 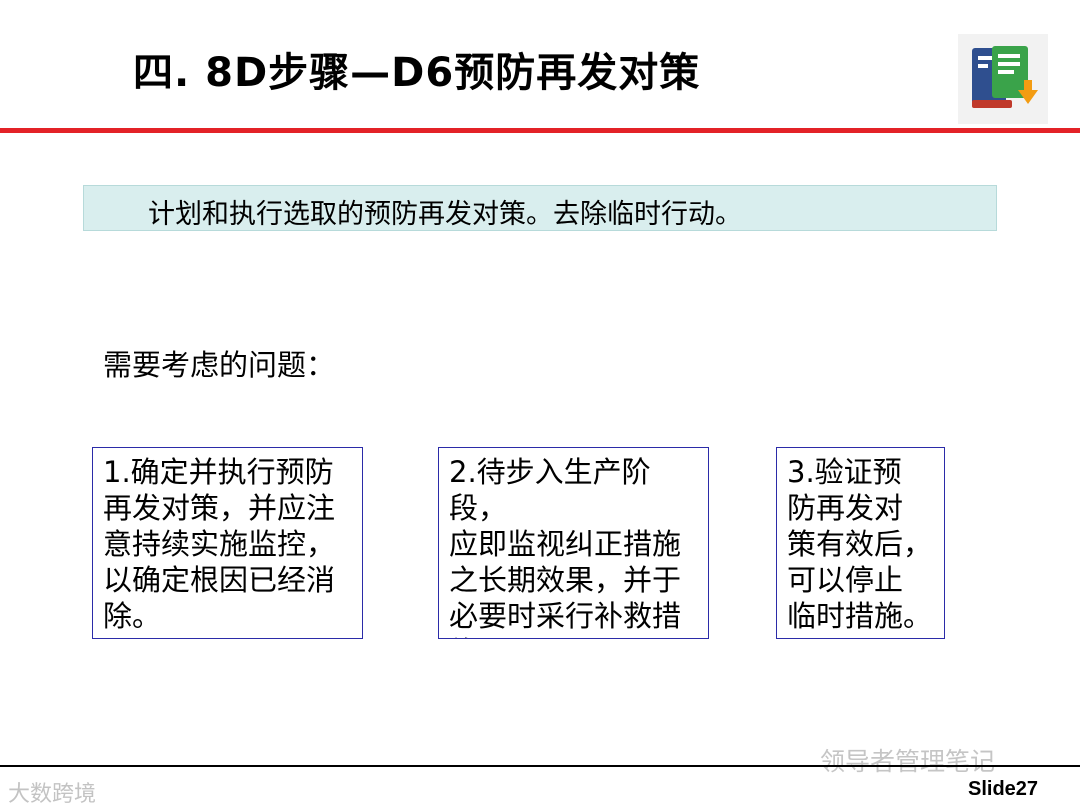 I want to click on question-box-2: 2.待步入生产阶段， 应即监视纠正措施 之长期效果，并于 必要时采行补救措 施。, so click(x=573, y=543).